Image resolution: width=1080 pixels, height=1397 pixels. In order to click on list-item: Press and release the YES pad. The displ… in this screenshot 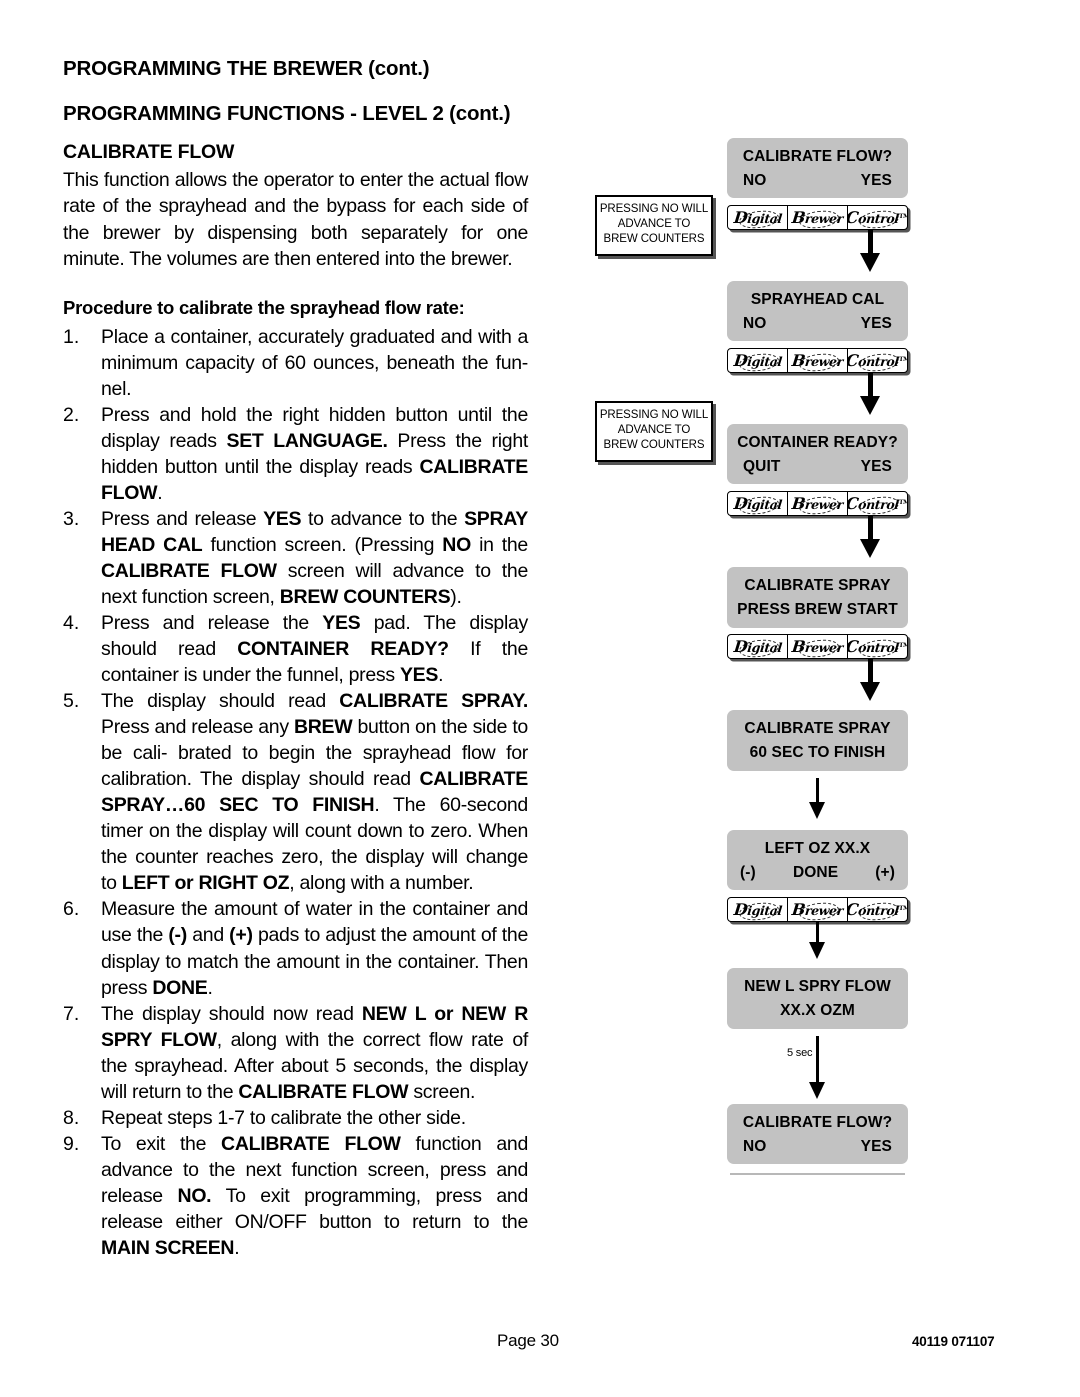, I will do `click(296, 648)`.